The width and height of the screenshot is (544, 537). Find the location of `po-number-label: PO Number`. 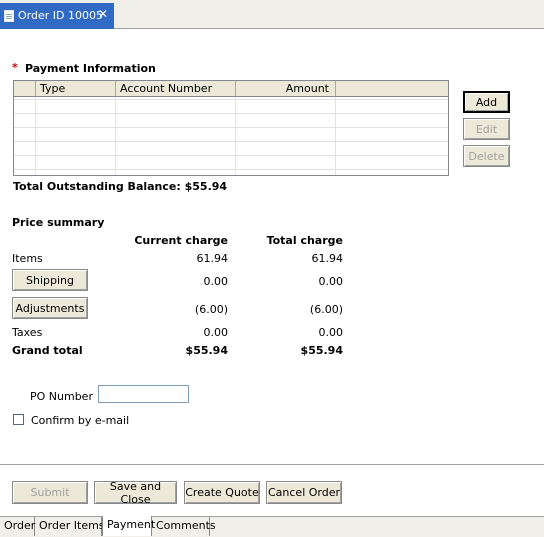

po-number-label: PO Number is located at coordinates (61, 396).